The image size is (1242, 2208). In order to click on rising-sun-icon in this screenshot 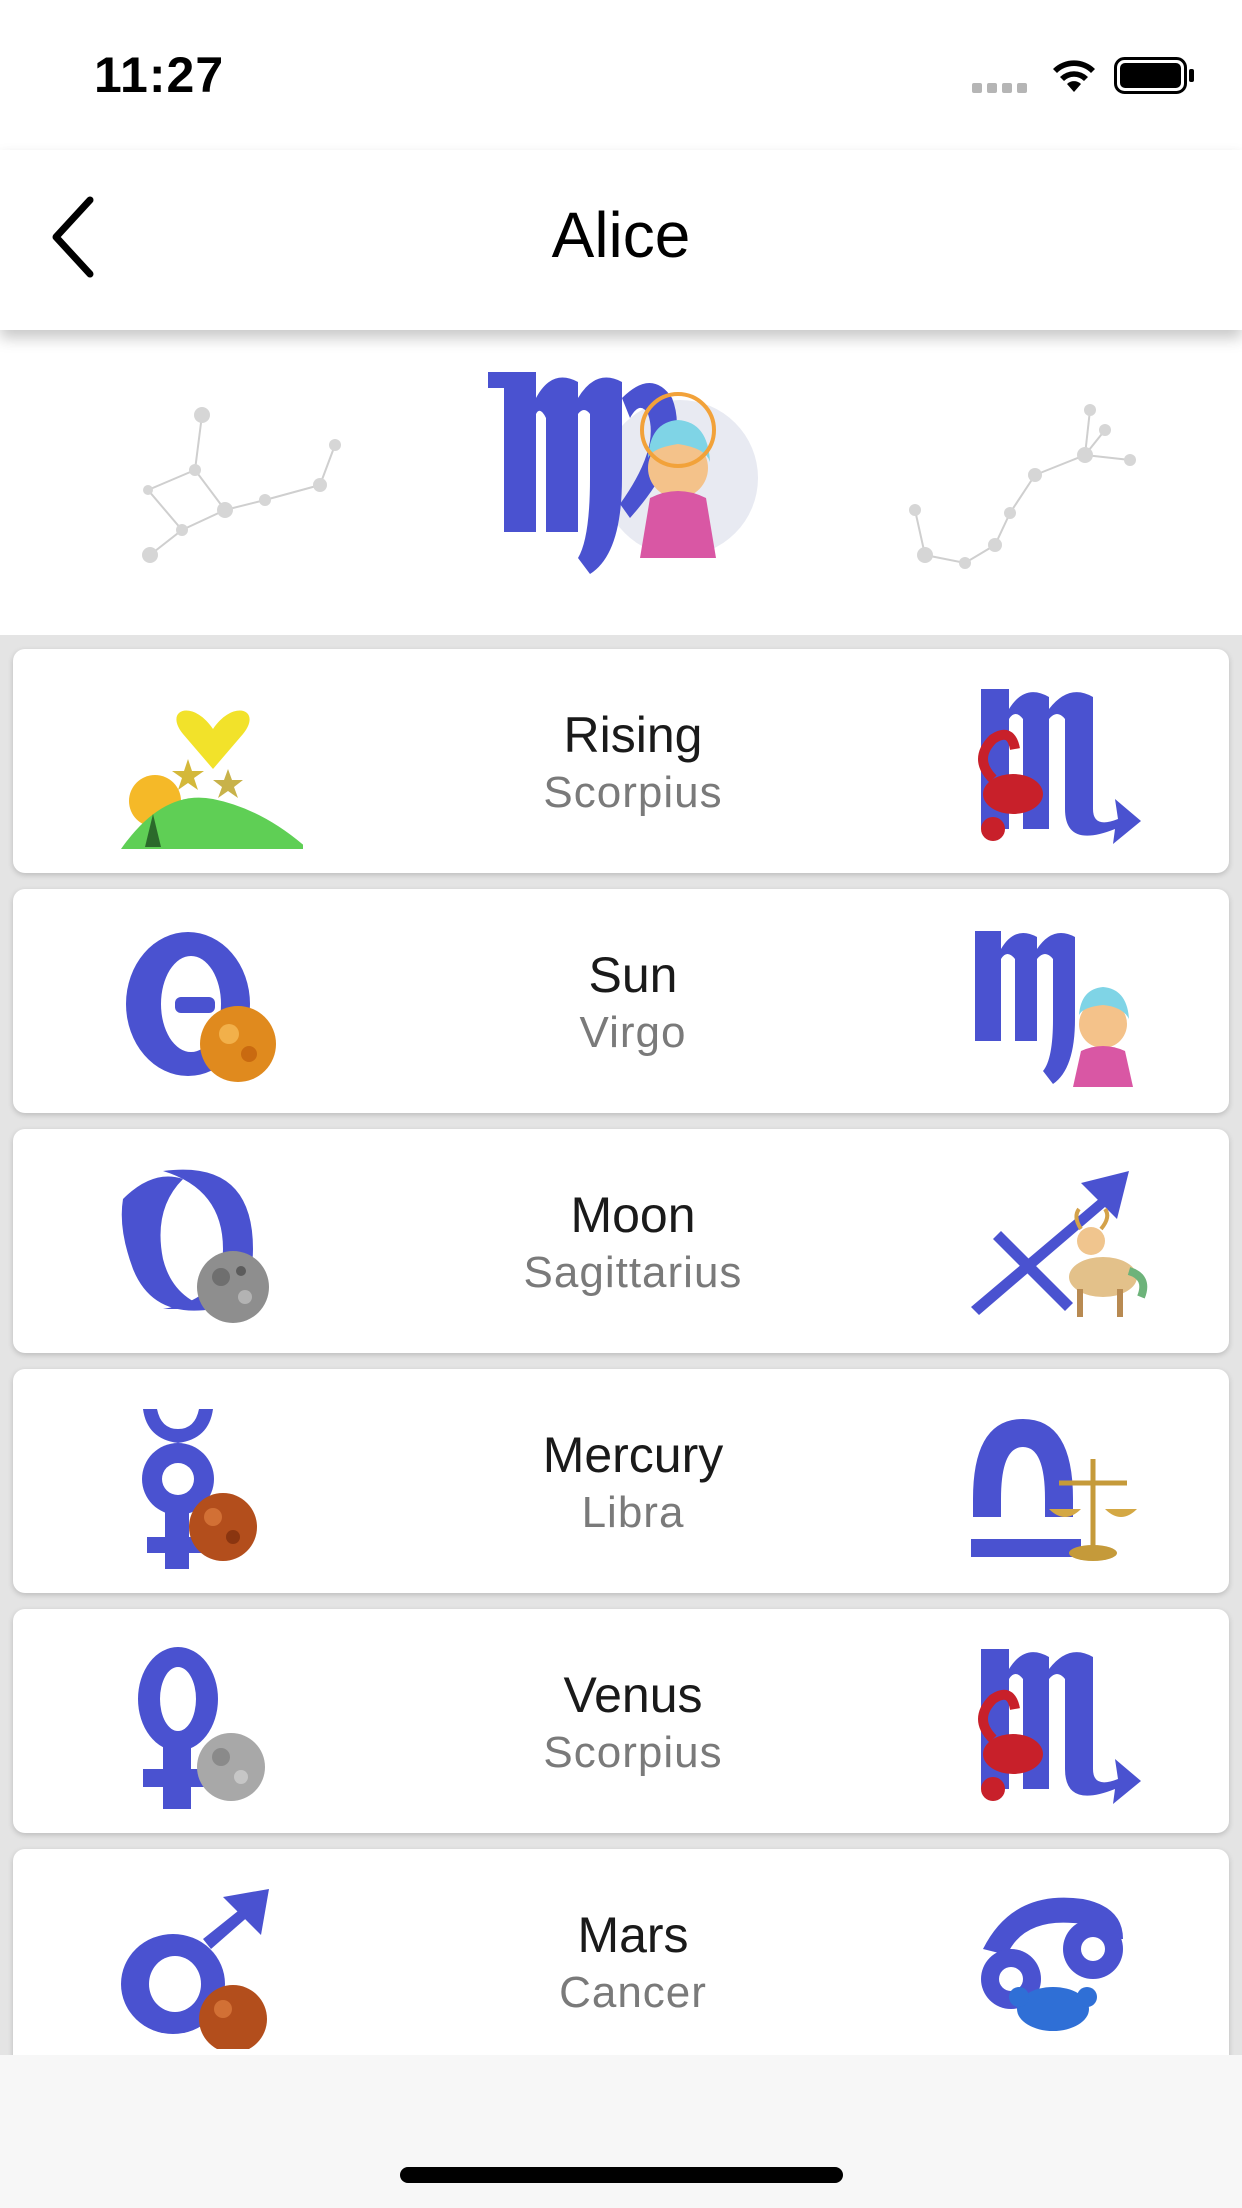, I will do `click(212, 779)`.